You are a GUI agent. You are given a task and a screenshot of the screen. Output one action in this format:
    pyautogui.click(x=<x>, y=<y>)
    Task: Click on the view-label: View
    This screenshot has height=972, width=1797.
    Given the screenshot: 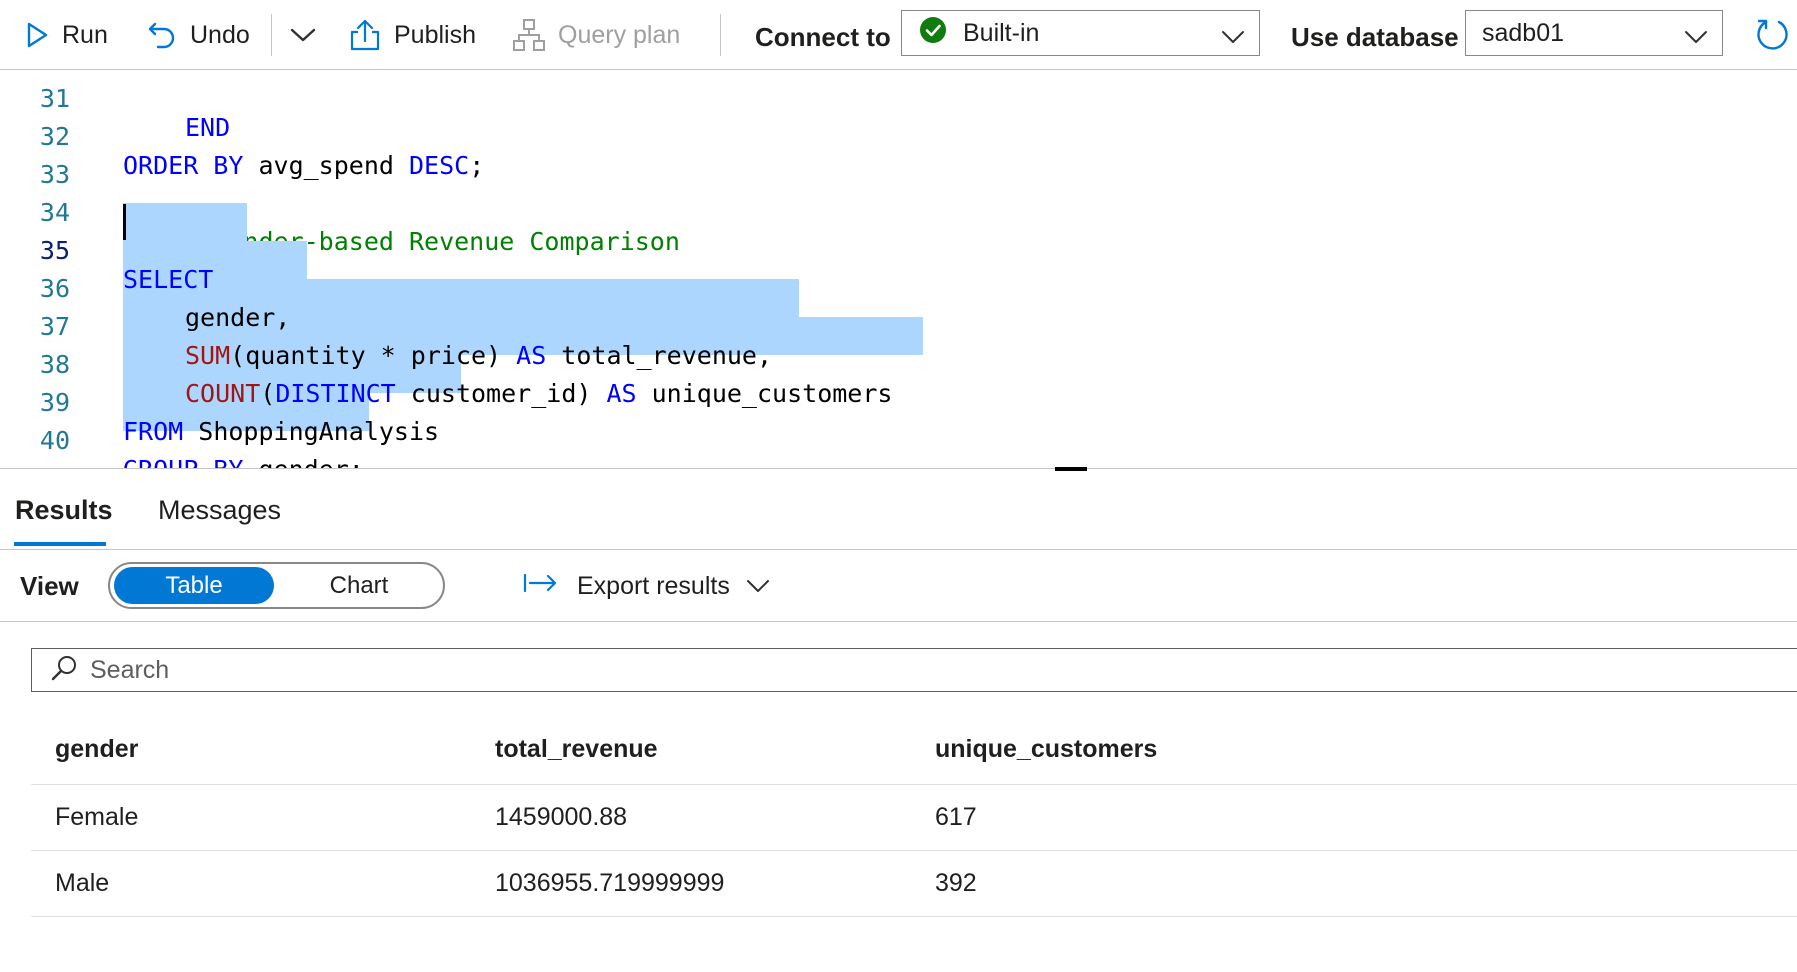 What is the action you would take?
    pyautogui.click(x=49, y=585)
    